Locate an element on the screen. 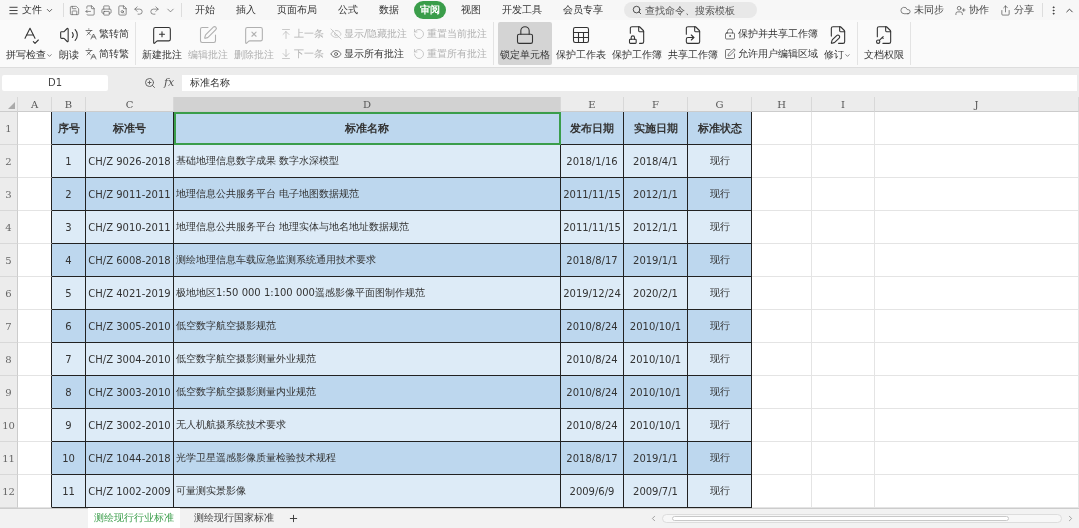 The width and height of the screenshot is (1079, 528). menu-tab: 数据 is located at coordinates (389, 10).